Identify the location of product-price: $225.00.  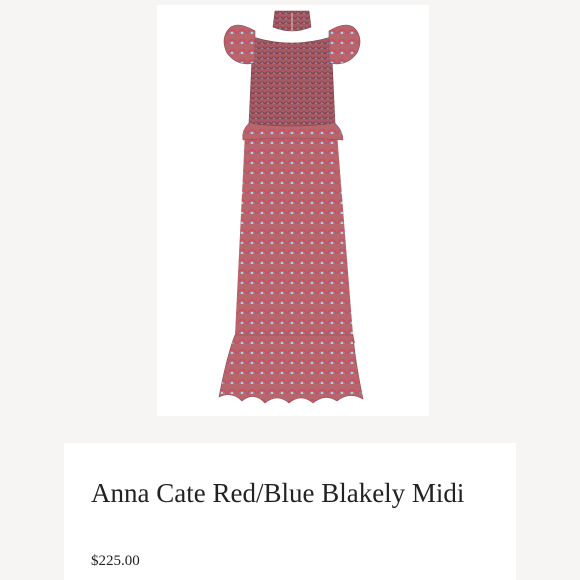
(115, 561).